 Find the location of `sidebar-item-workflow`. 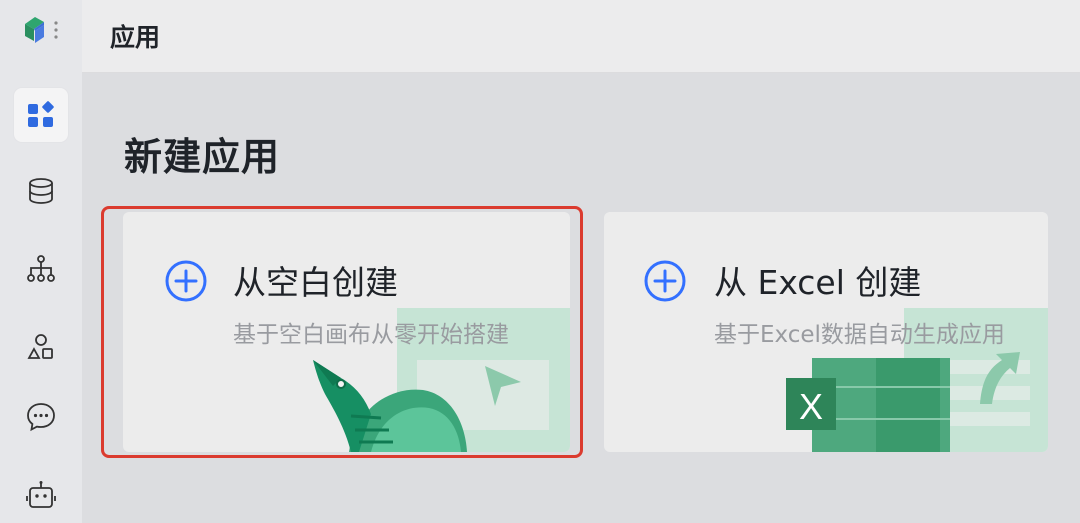

sidebar-item-workflow is located at coordinates (41, 269).